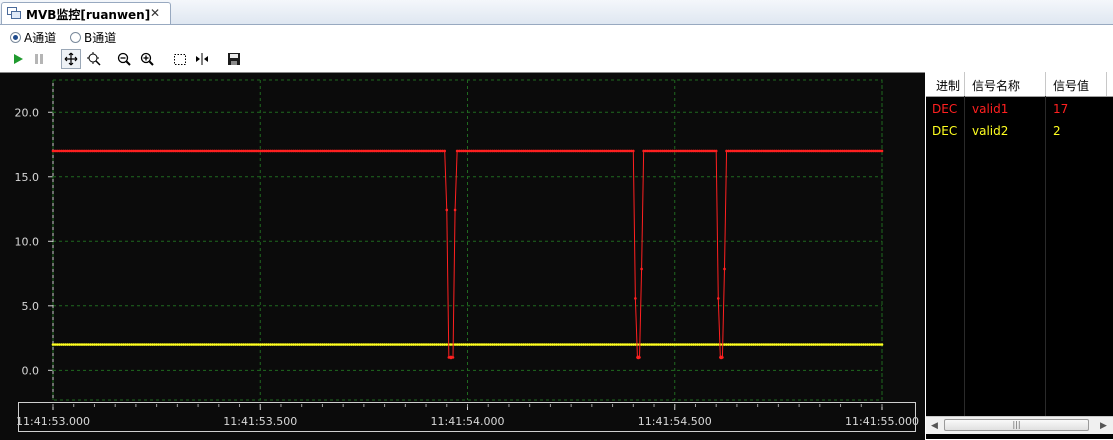  I want to click on legend-header: 进制 信号名称 信号值, so click(1019, 84).